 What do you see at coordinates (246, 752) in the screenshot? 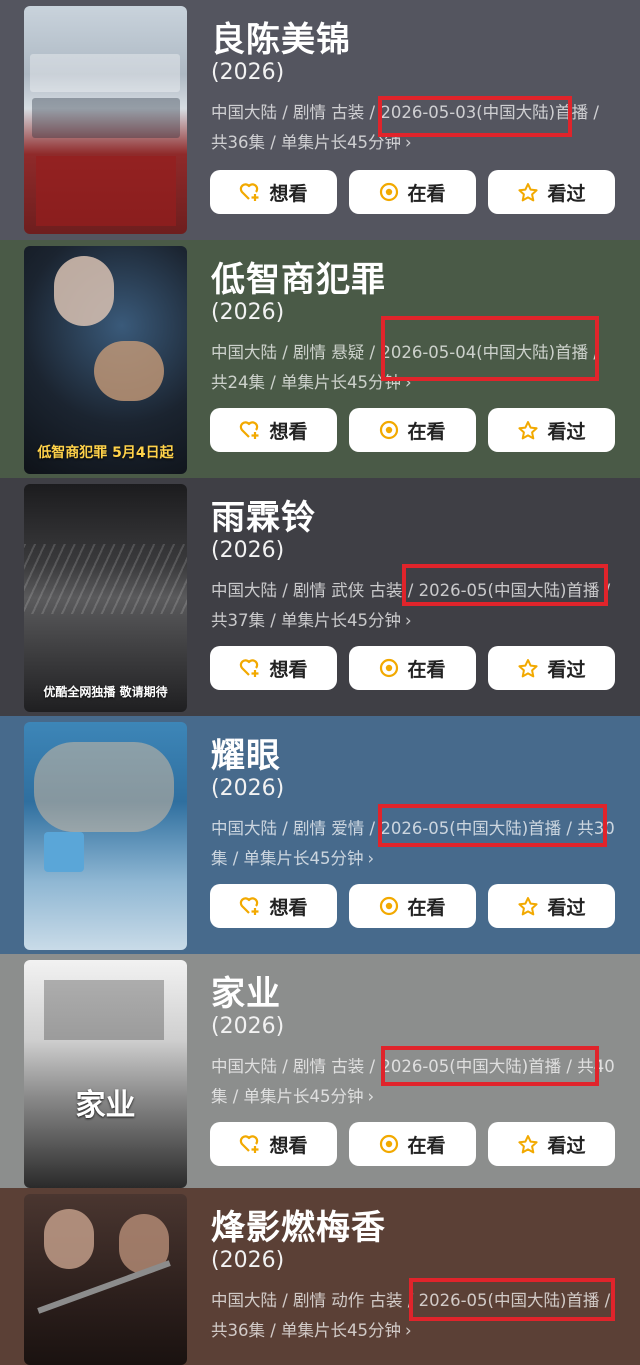
I see `movie-title: 耀眼` at bounding box center [246, 752].